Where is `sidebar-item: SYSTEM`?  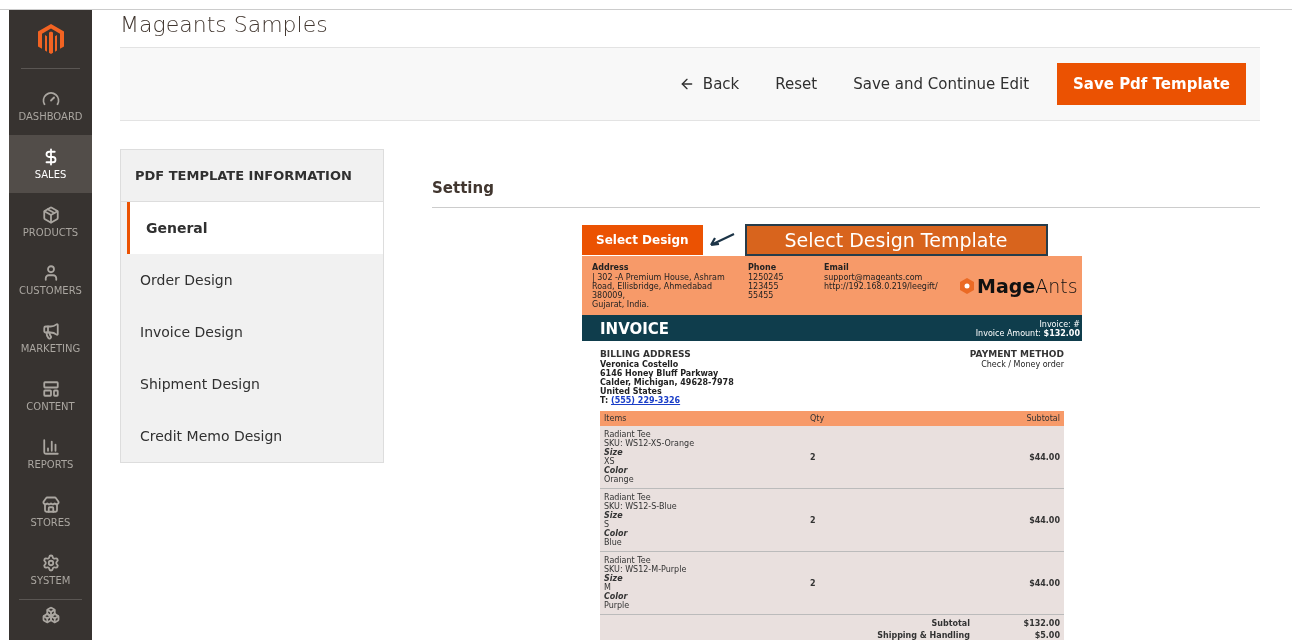
sidebar-item: SYSTEM is located at coordinates (50, 570).